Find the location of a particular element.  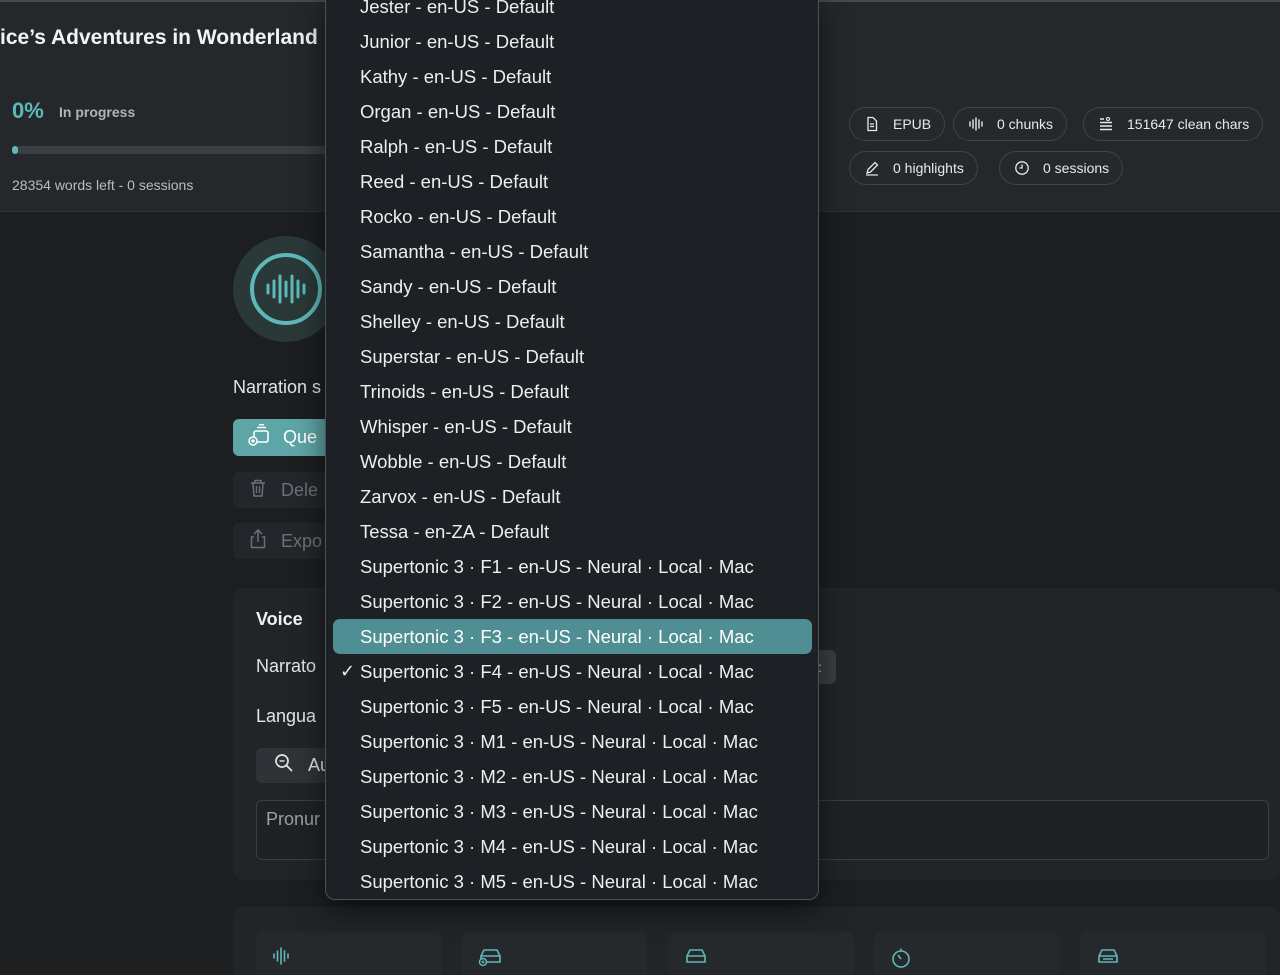

pencil-icon is located at coordinates (872, 168).